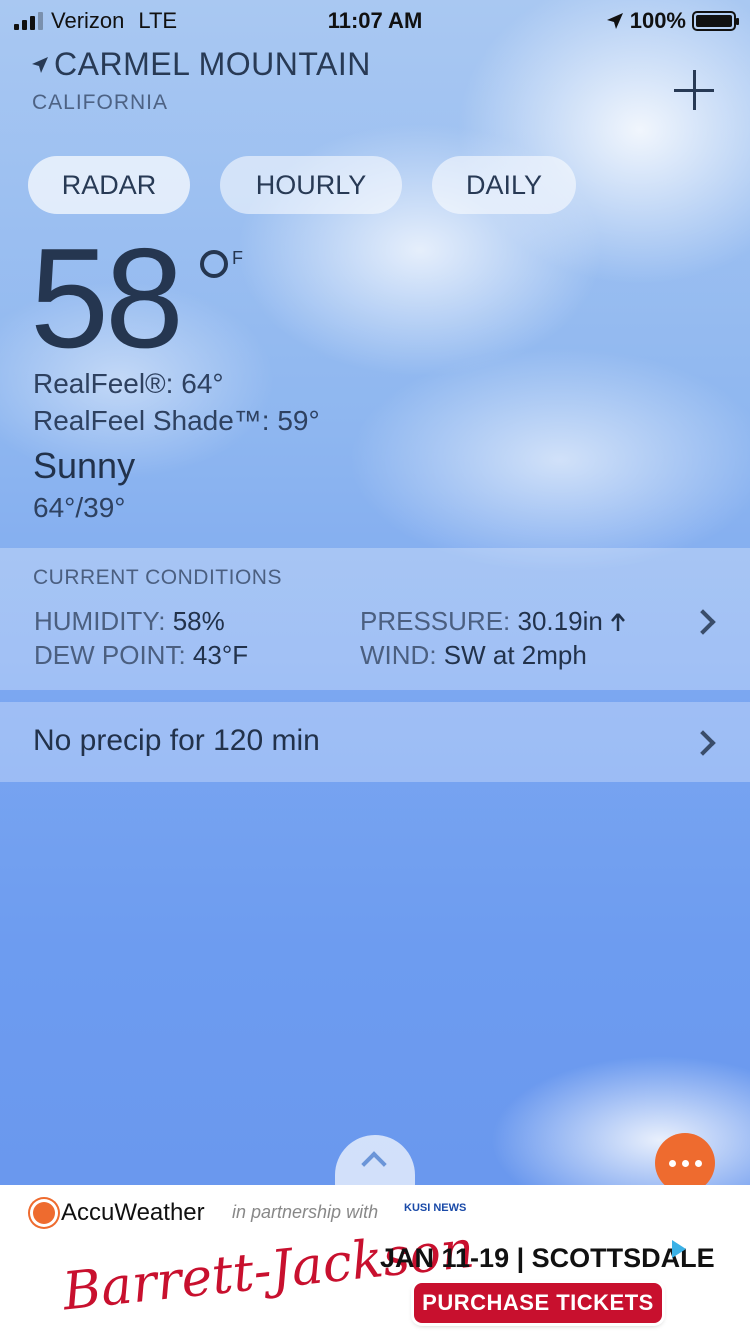  Describe the element at coordinates (176, 420) in the screenshot. I see `realfeel-shade-text: RealFeel Shade™: 59°` at that location.